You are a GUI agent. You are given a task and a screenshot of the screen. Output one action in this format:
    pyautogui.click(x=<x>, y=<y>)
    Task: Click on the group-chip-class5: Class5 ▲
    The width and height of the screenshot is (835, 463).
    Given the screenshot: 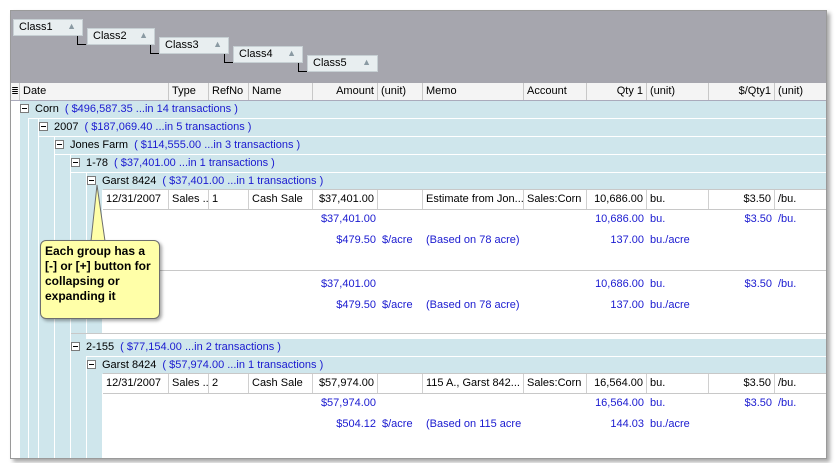 What is the action you would take?
    pyautogui.click(x=342, y=63)
    